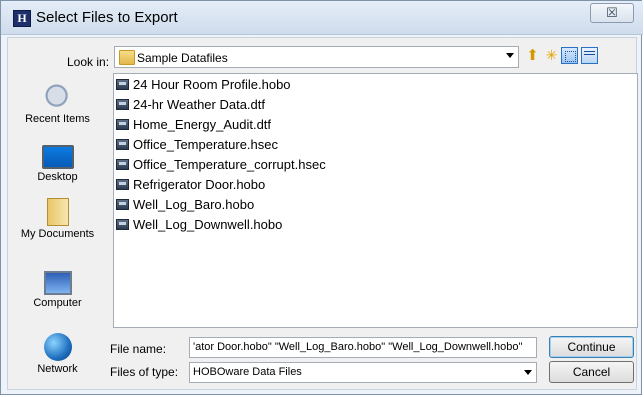 The width and height of the screenshot is (644, 397). Describe the element at coordinates (212, 84) in the screenshot. I see `file-name: 24 Hour Room Profile.hobo` at that location.